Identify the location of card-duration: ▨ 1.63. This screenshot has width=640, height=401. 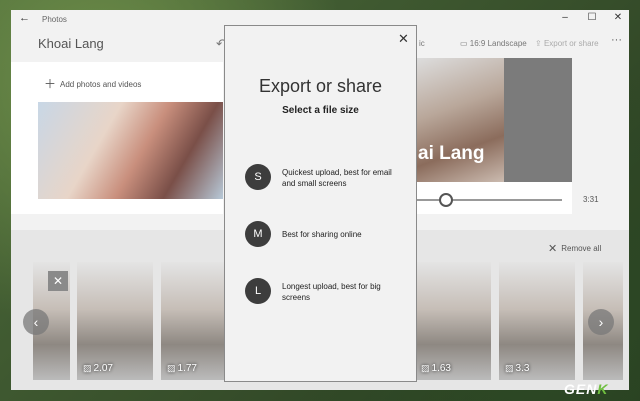
(436, 368).